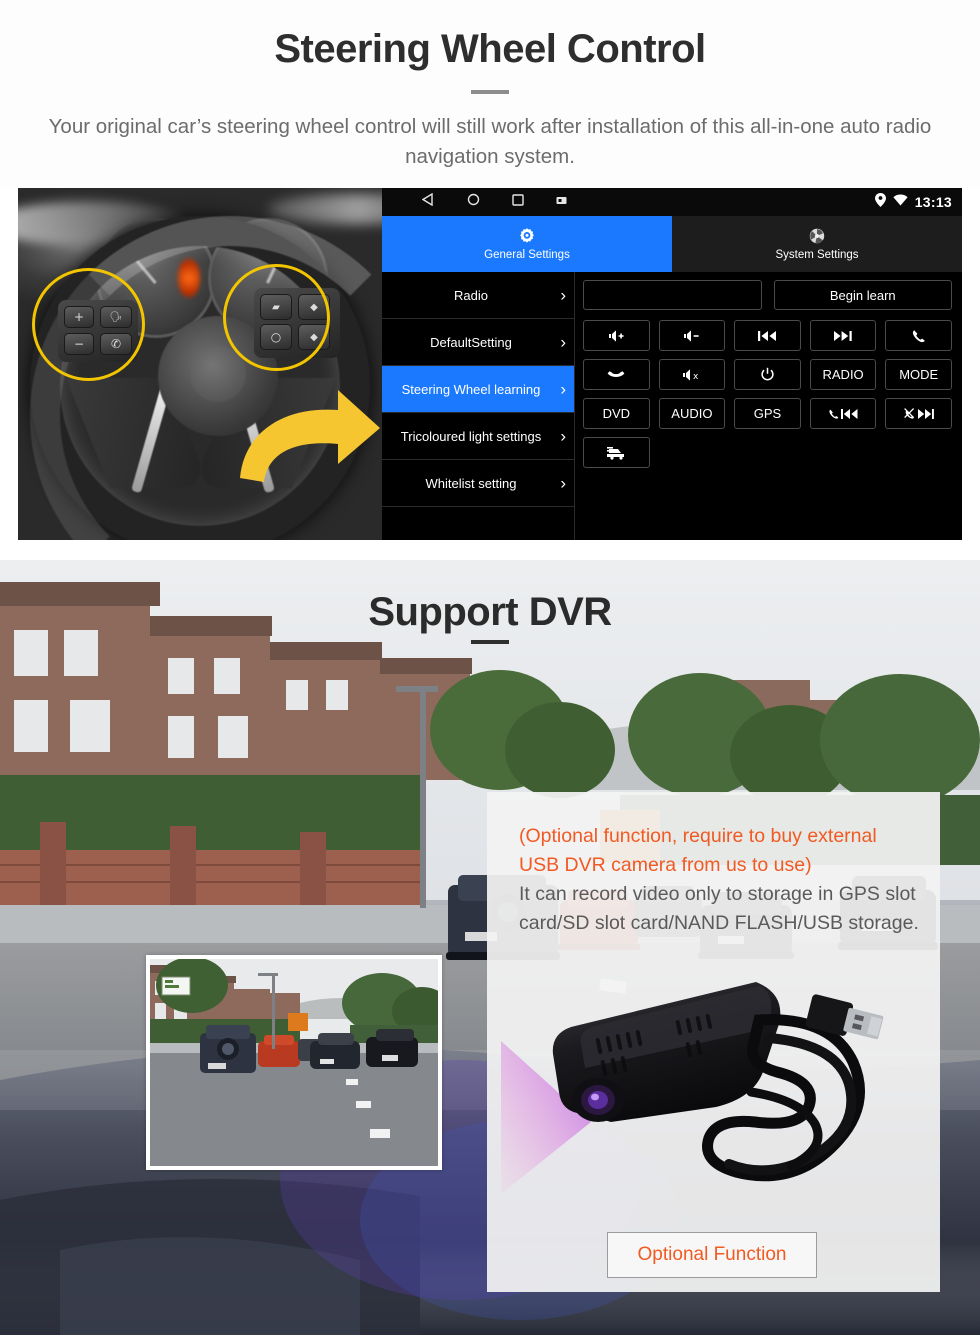 Image resolution: width=980 pixels, height=1335 pixels. What do you see at coordinates (933, 202) in the screenshot?
I see `status-clock: 13:13` at bounding box center [933, 202].